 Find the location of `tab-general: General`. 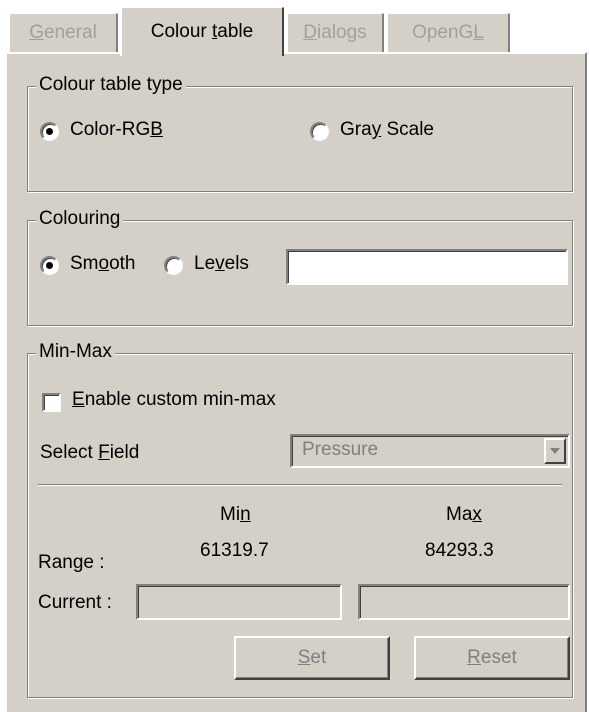

tab-general: General is located at coordinates (63, 32).